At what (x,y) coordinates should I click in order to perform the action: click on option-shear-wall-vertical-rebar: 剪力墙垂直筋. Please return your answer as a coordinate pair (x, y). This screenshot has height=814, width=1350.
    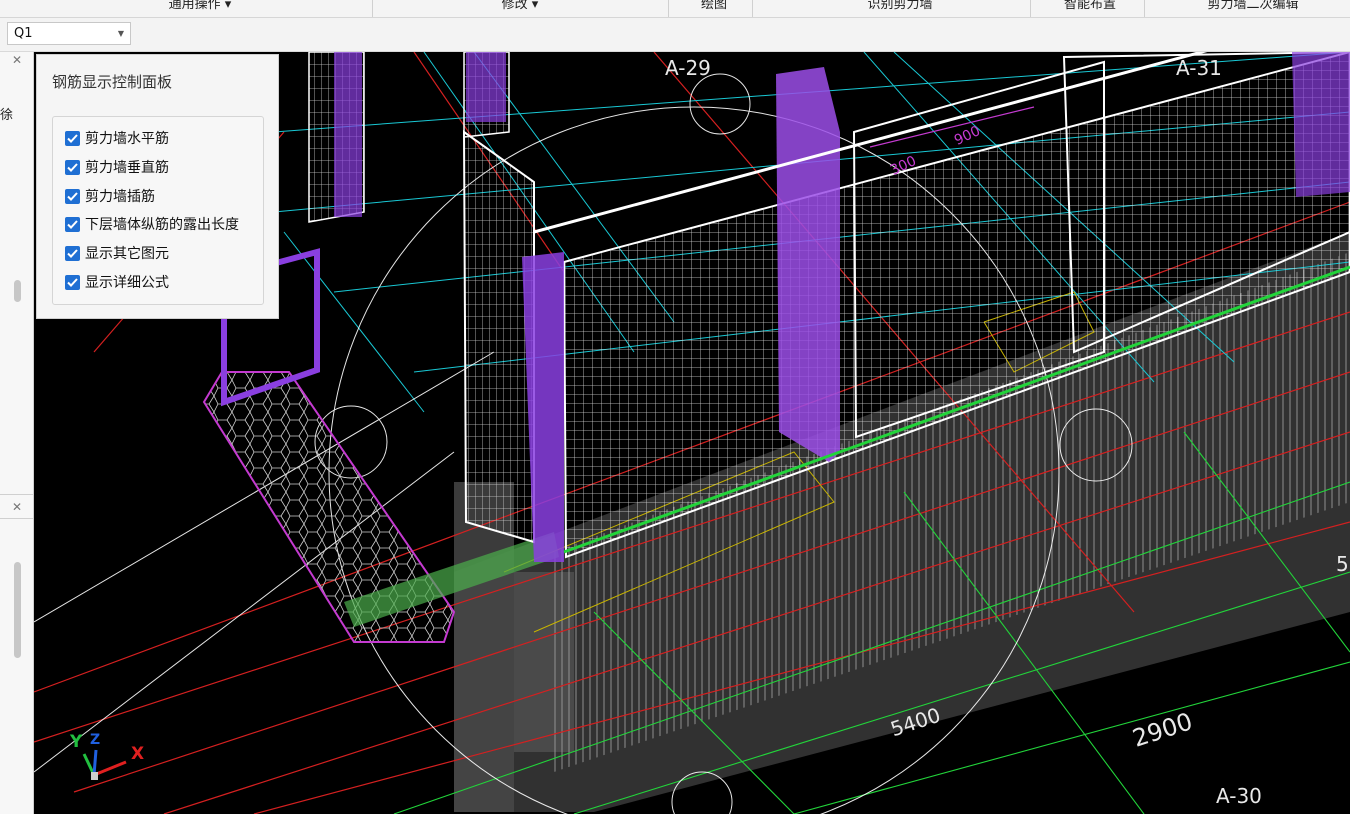
    Looking at the image, I should click on (117, 167).